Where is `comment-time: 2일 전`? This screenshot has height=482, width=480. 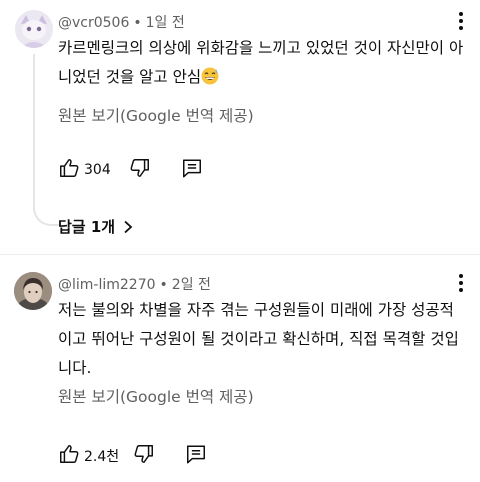 comment-time: 2일 전 is located at coordinates (191, 285).